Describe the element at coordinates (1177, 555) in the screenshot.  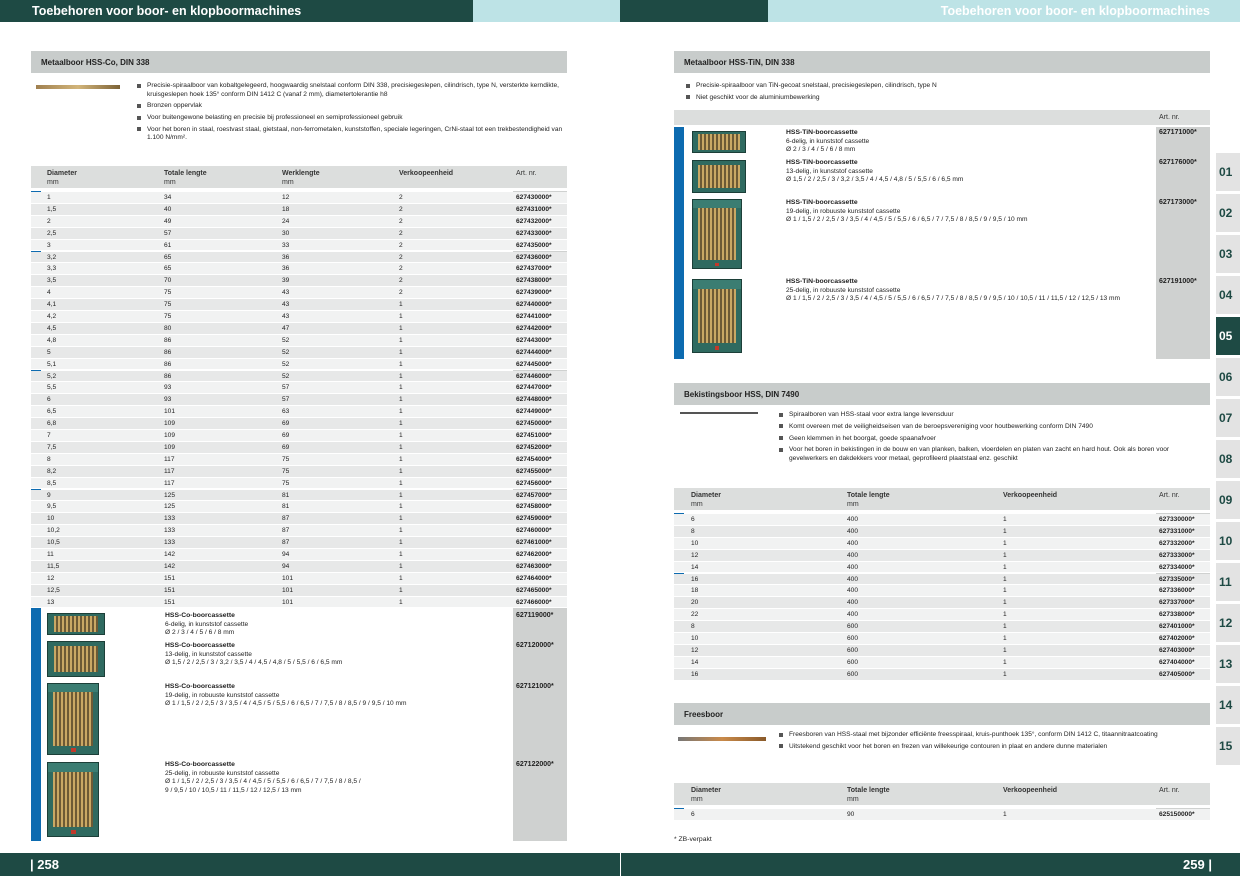
I see `art-nr-cell: 627333000*` at that location.